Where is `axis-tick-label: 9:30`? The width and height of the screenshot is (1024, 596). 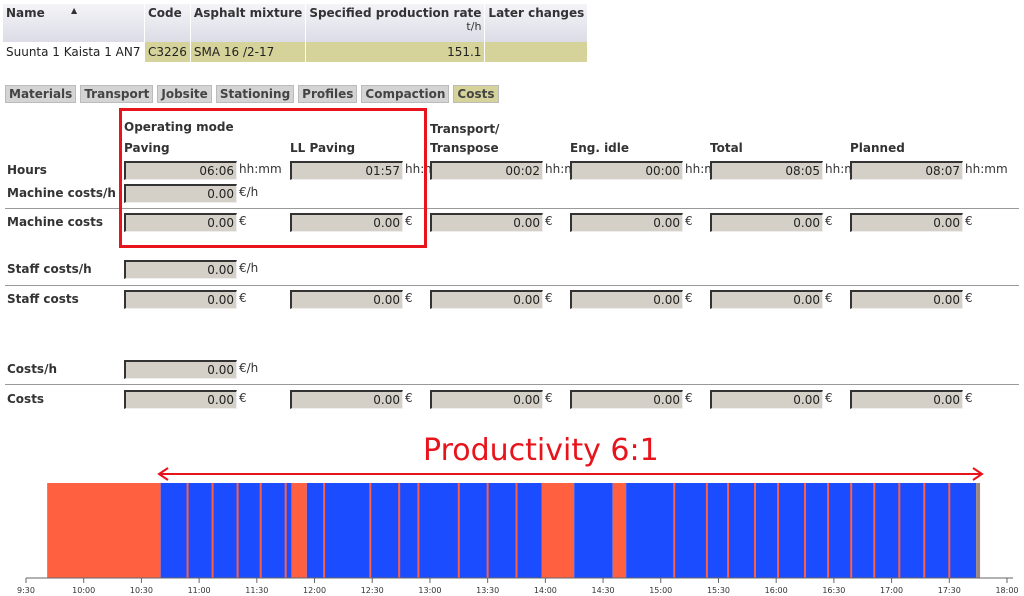
axis-tick-label: 9:30 is located at coordinates (26, 590).